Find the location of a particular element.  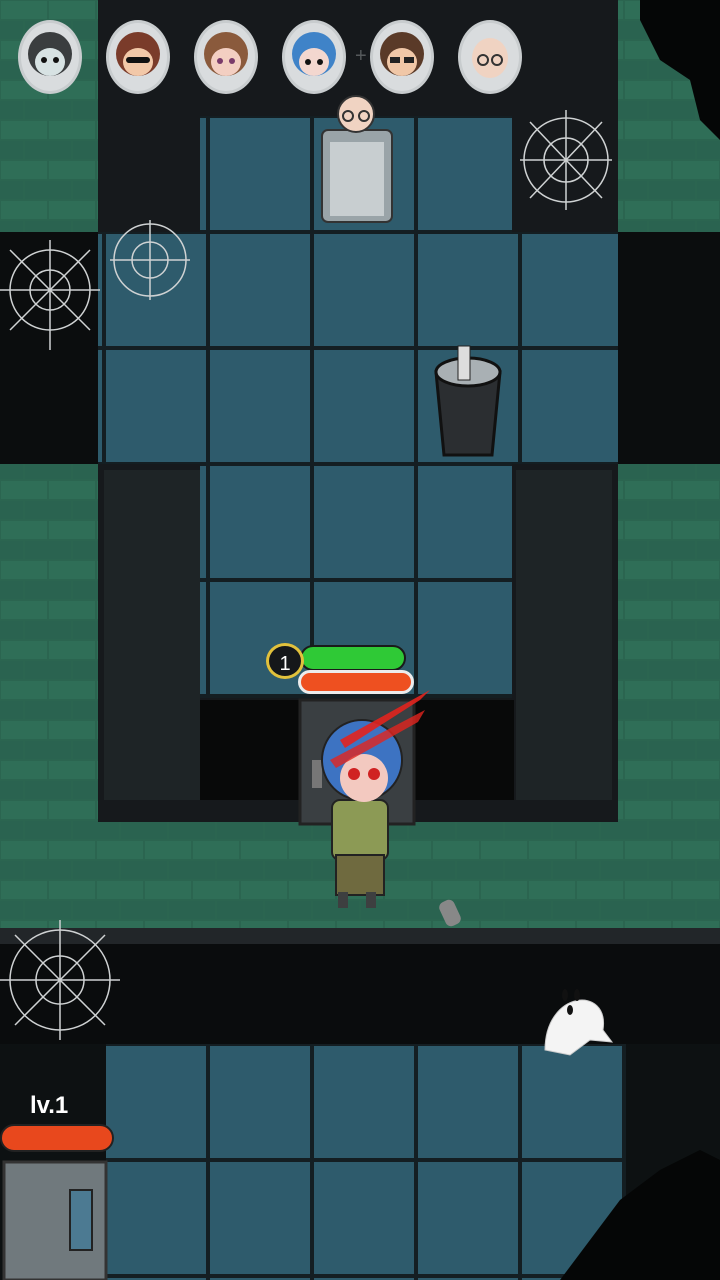

door-health-bar is located at coordinates (57, 1138).